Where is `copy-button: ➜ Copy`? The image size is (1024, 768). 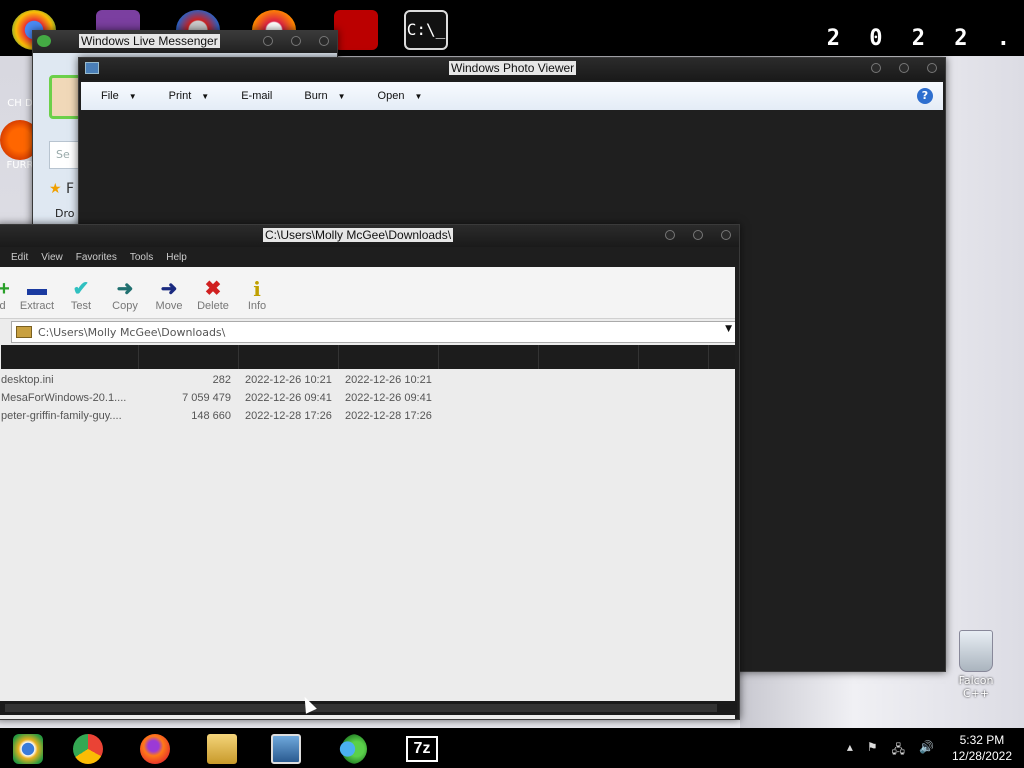 copy-button: ➜ Copy is located at coordinates (125, 295).